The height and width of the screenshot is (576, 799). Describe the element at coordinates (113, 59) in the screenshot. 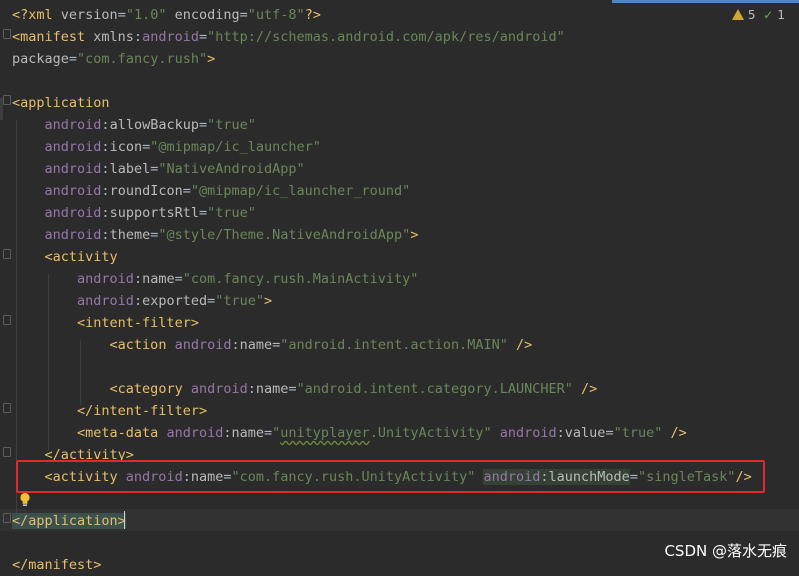

I see `code-line: package="com.fancy.rush">` at that location.